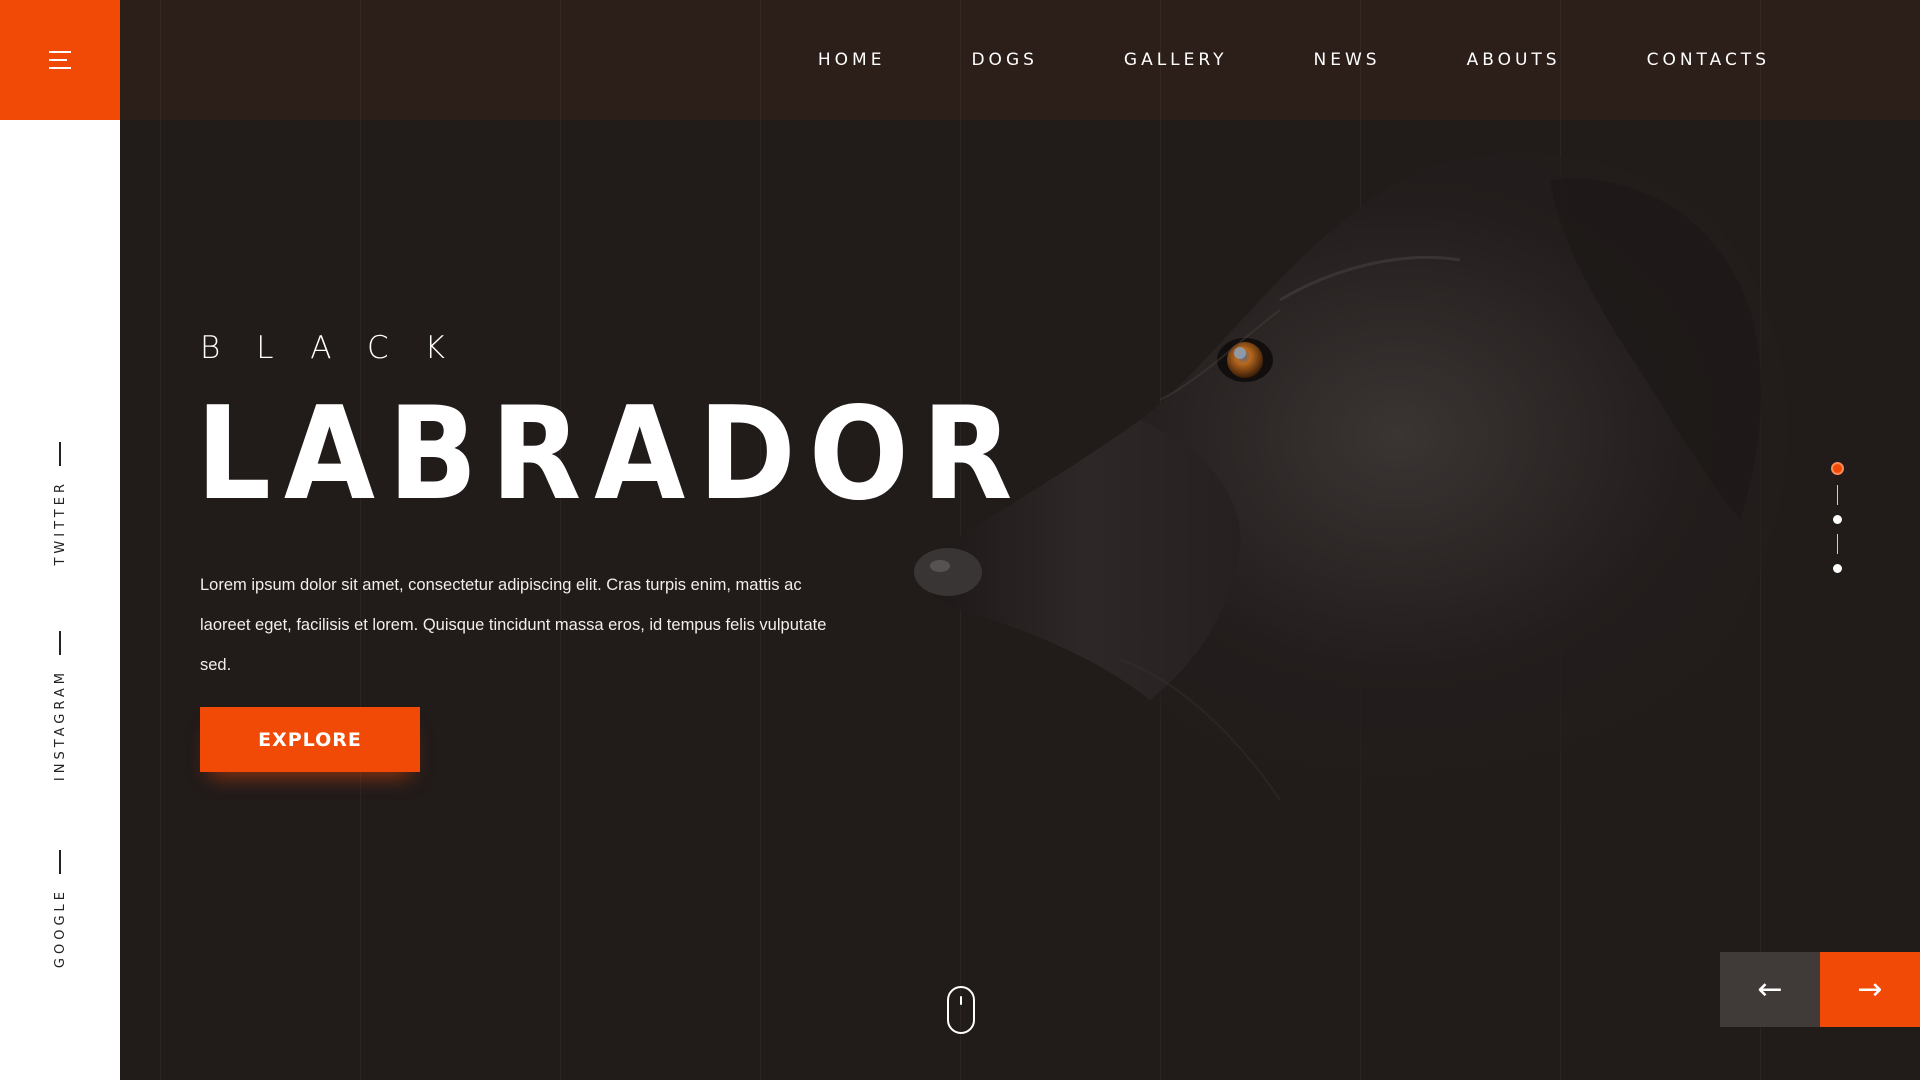 The width and height of the screenshot is (1920, 1080). I want to click on next-slide-button: →, so click(1870, 989).